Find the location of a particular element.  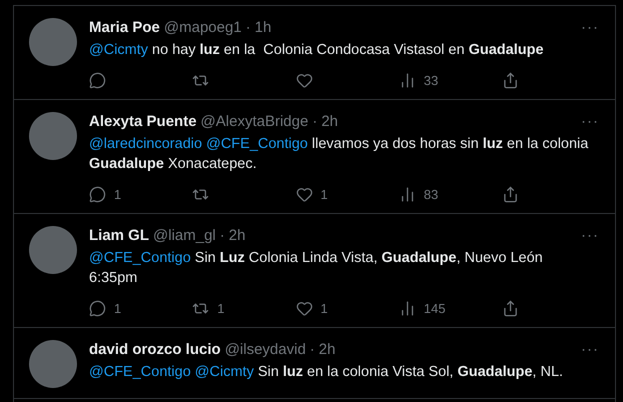

author-name: Maria Poe is located at coordinates (124, 28).